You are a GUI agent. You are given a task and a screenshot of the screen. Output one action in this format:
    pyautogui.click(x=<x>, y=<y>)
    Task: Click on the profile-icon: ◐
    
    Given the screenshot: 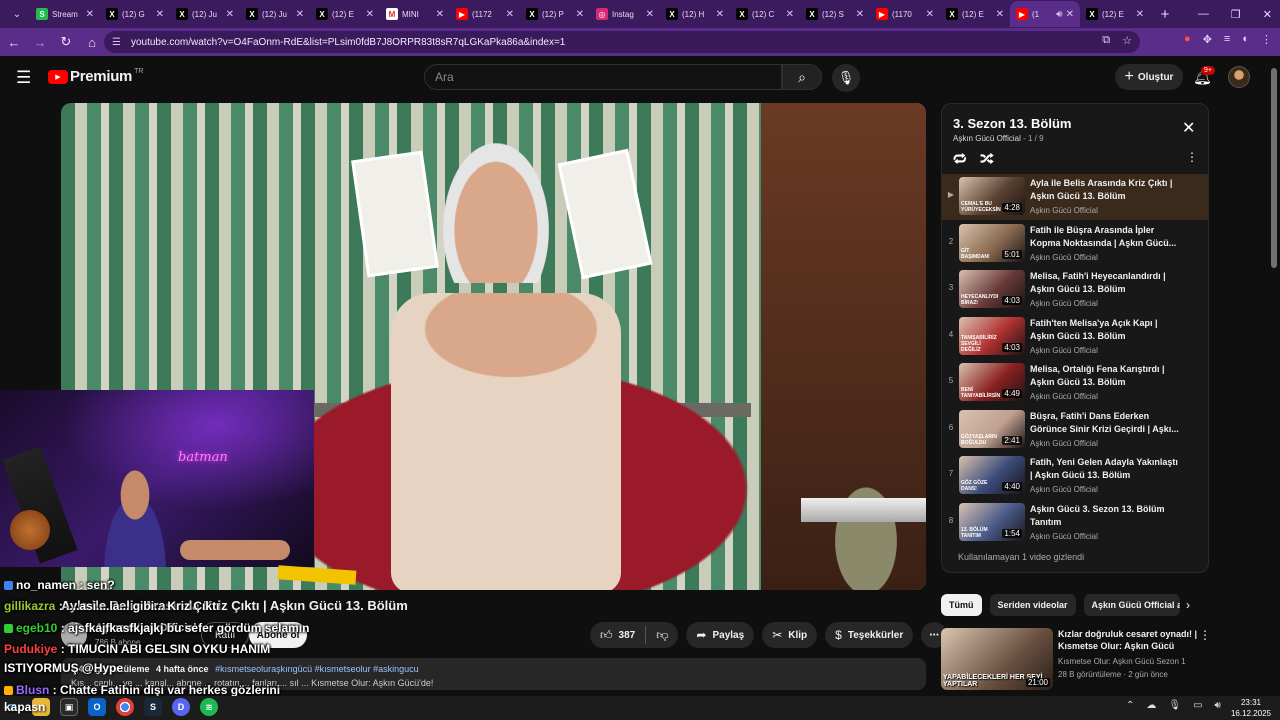 What is the action you would take?
    pyautogui.click(x=1245, y=39)
    